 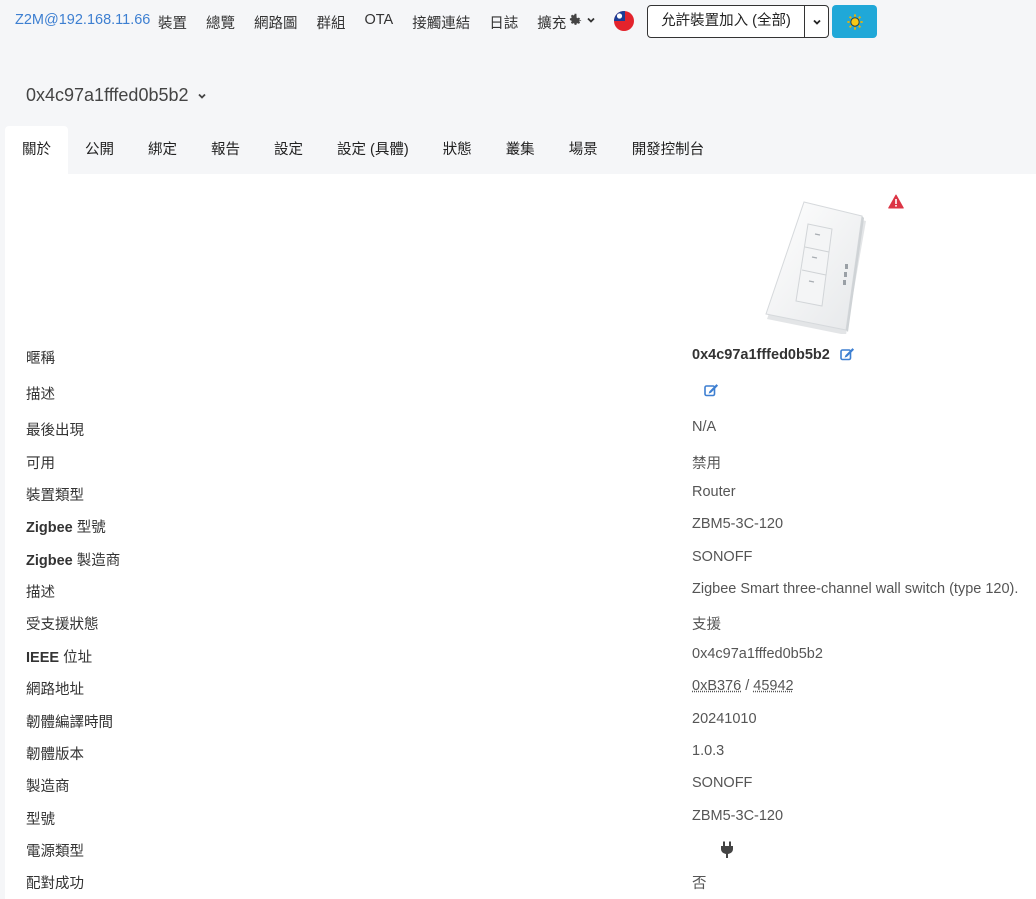 What do you see at coordinates (531, 883) in the screenshot?
I see `row-interview: 配對成功 否` at bounding box center [531, 883].